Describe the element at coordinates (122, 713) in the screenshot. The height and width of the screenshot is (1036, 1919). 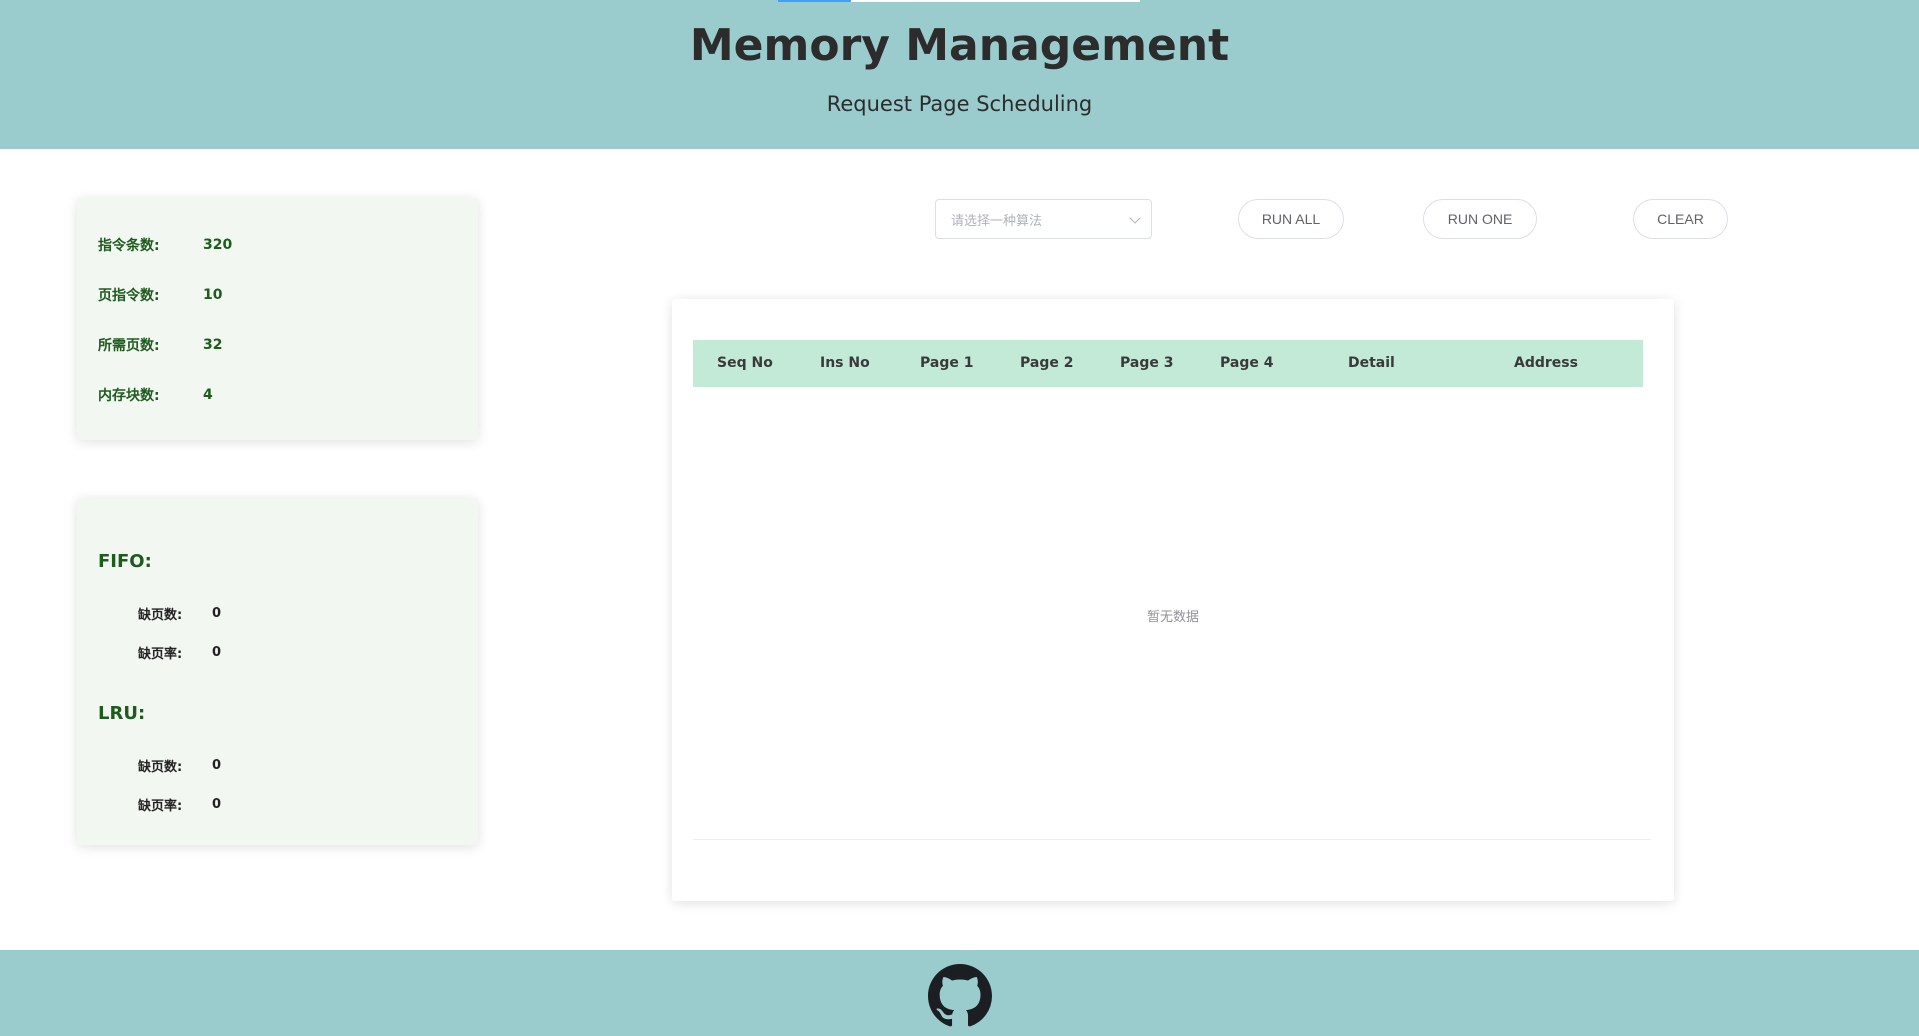
I see `lru-title: LRU:` at that location.